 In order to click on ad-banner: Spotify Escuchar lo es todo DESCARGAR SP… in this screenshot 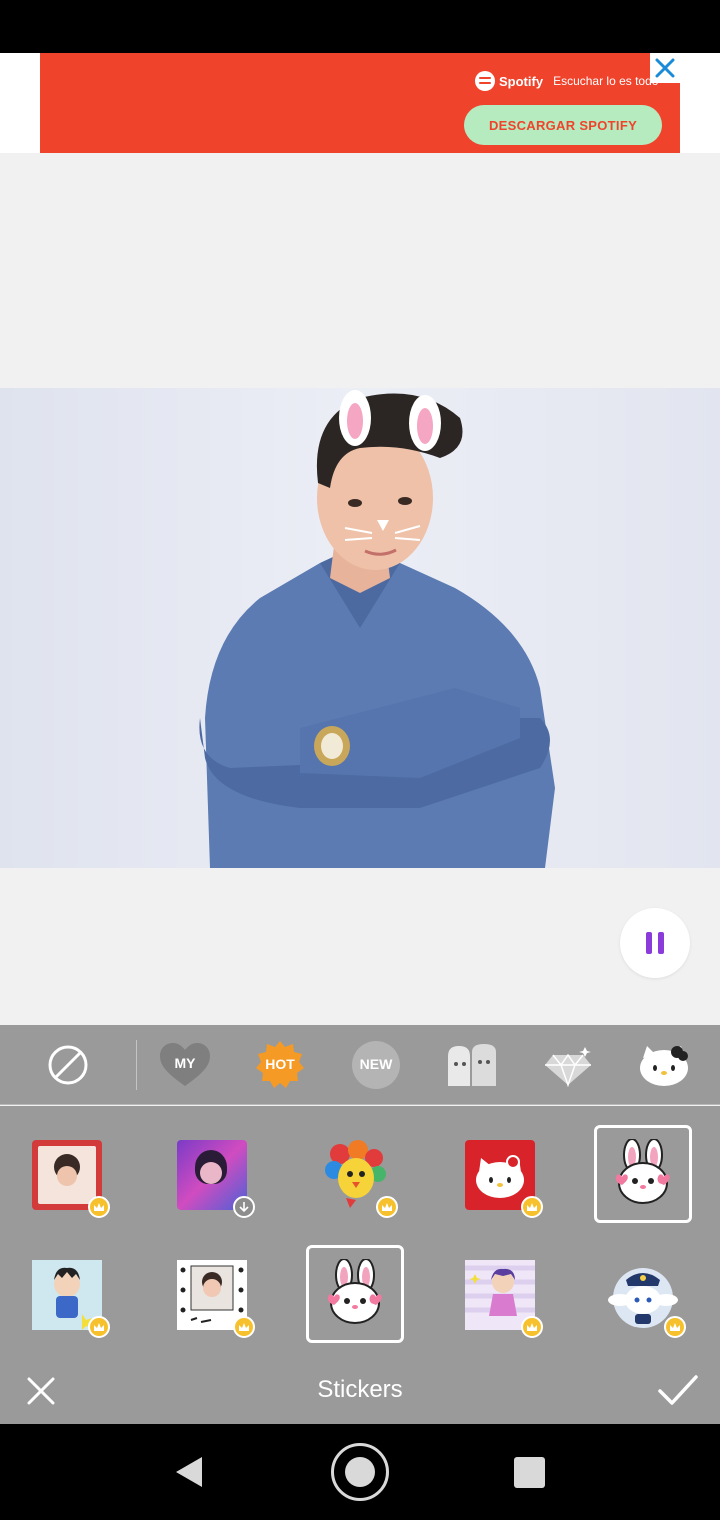, I will do `click(360, 103)`.